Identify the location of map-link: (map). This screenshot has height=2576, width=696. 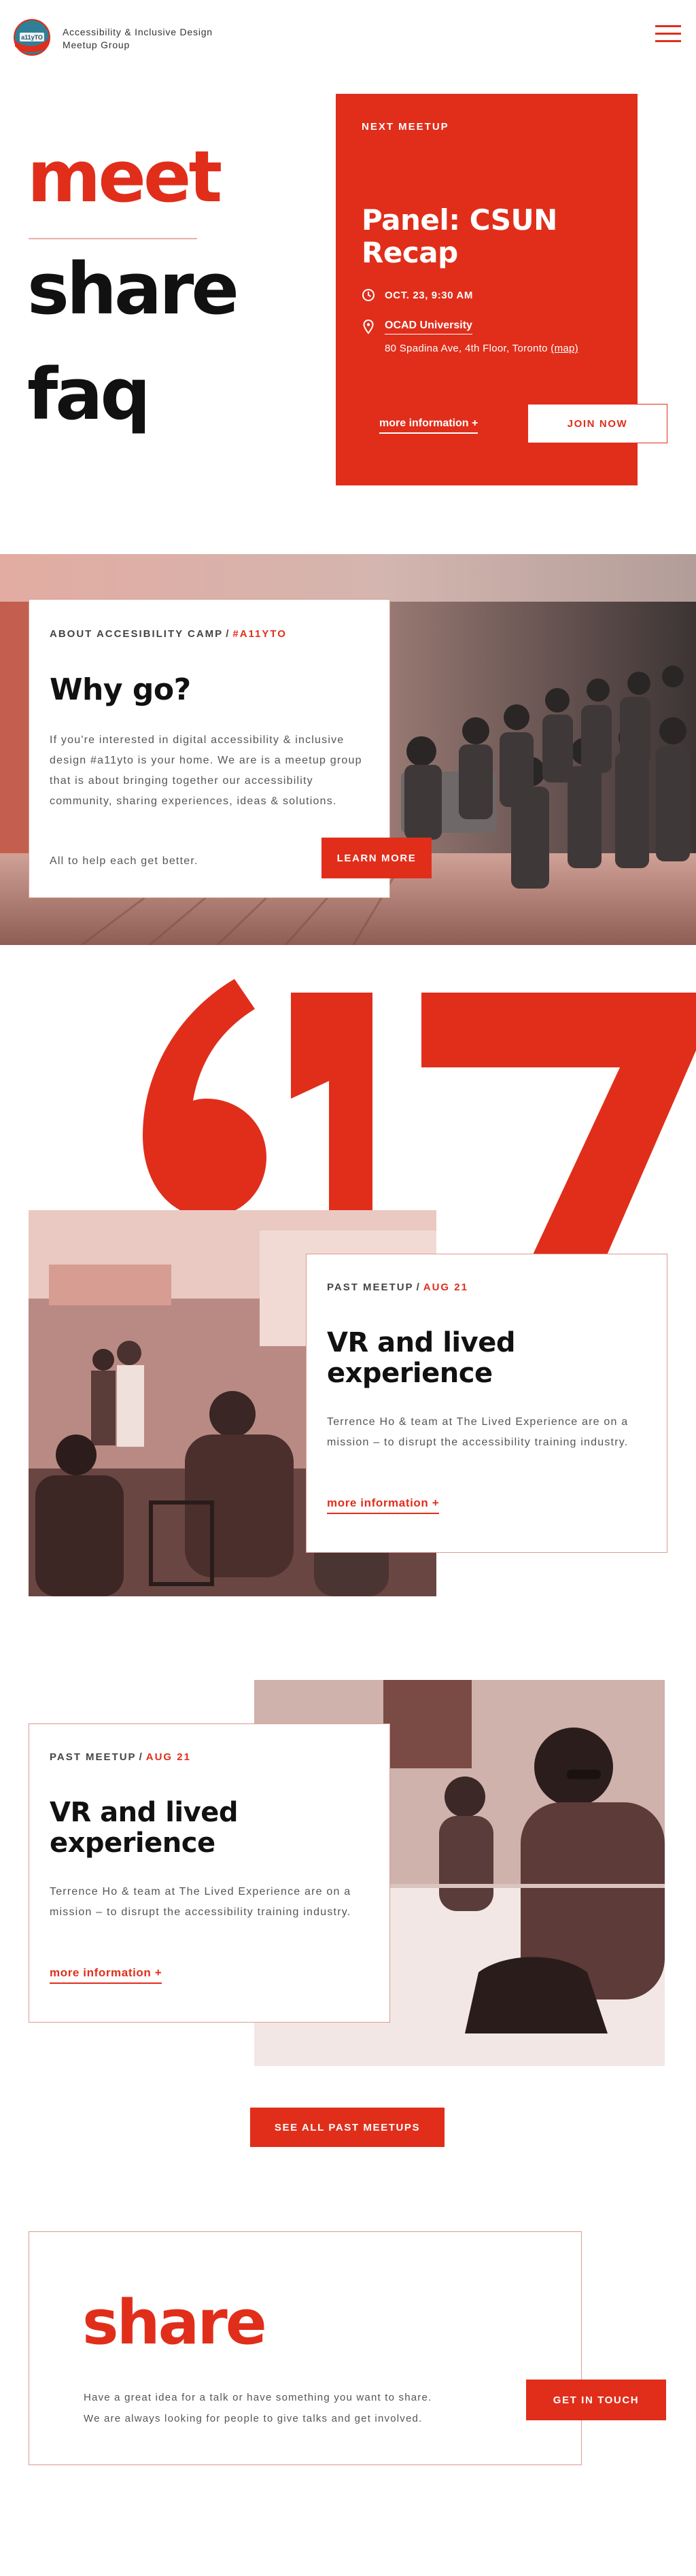
(564, 348).